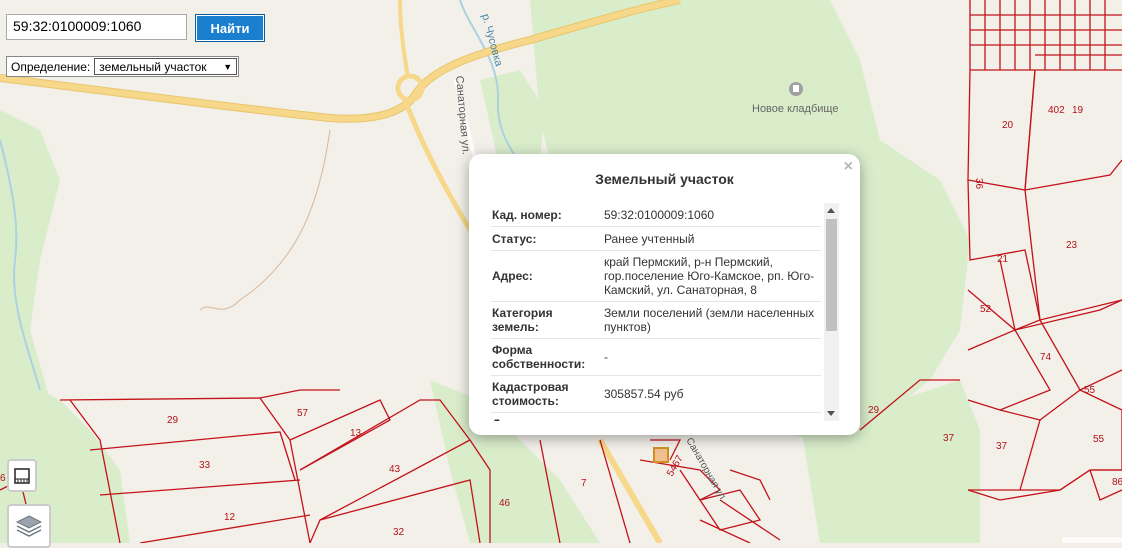  What do you see at coordinates (664, 179) in the screenshot?
I see `popup-title: Земельный участок` at bounding box center [664, 179].